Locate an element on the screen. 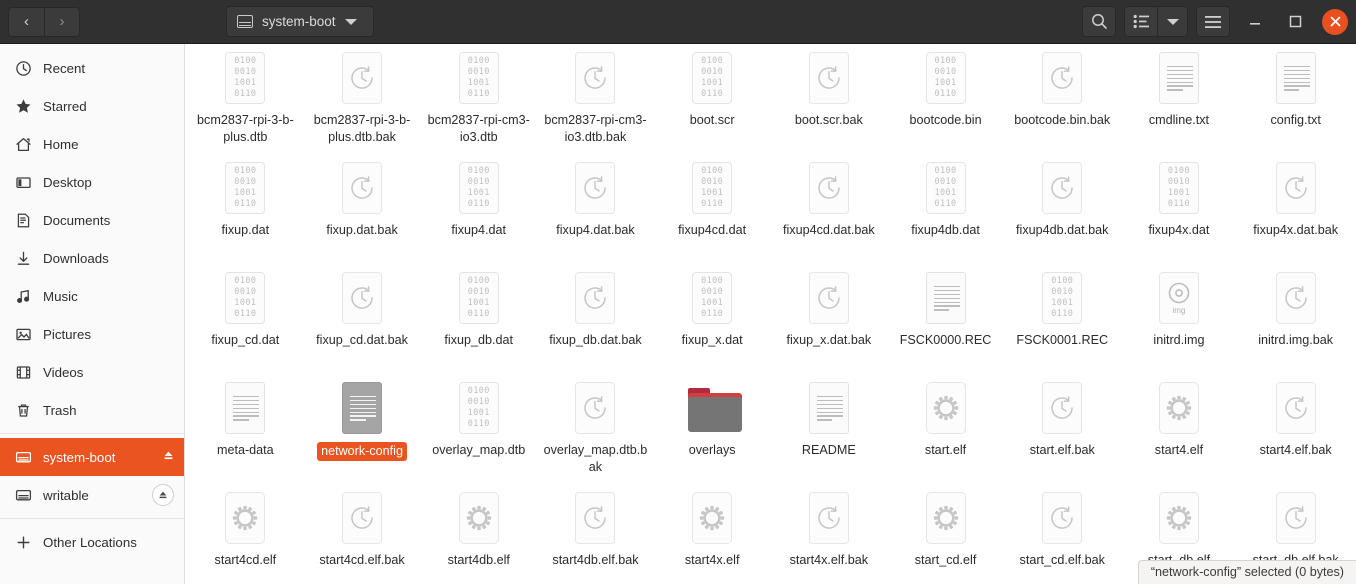 This screenshot has width=1356, height=584. file-item: start.elf.bak is located at coordinates (1062, 433).